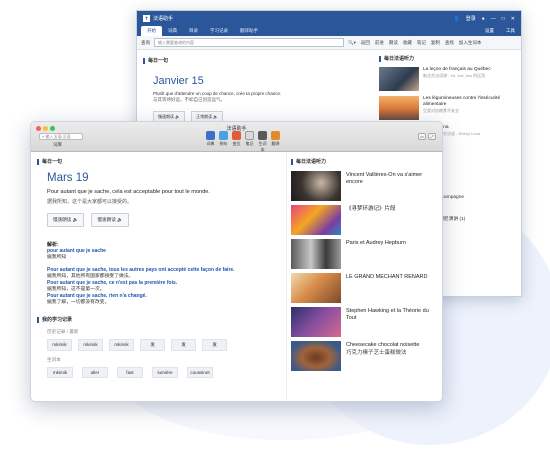  I want to click on minimize-button: —, so click(493, 19).